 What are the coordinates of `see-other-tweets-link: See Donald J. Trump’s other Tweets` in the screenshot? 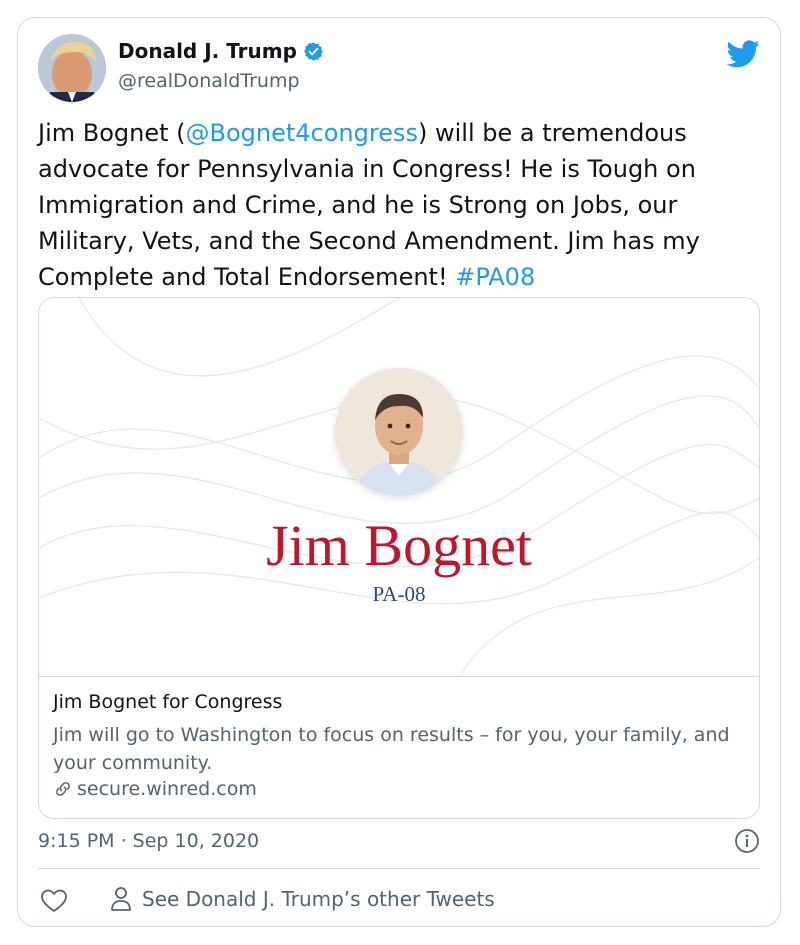 It's located at (302, 899).